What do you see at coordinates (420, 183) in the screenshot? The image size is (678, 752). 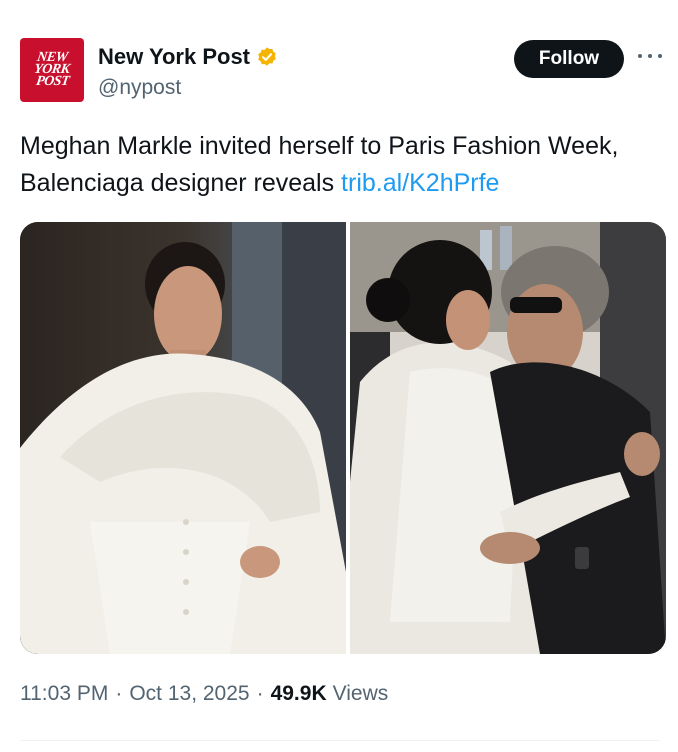 I see `tweet-link: trib.al/K2hPrfe` at bounding box center [420, 183].